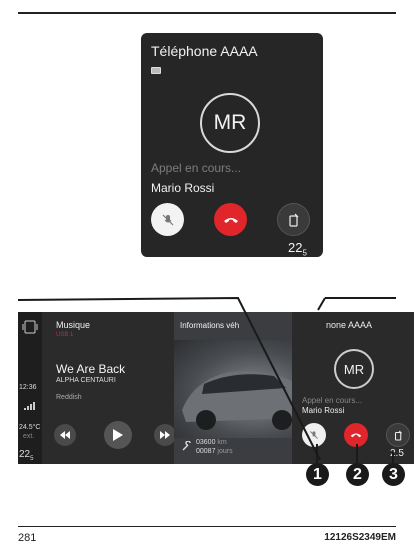  What do you see at coordinates (393, 474) in the screenshot?
I see `callout-3: 3` at bounding box center [393, 474].